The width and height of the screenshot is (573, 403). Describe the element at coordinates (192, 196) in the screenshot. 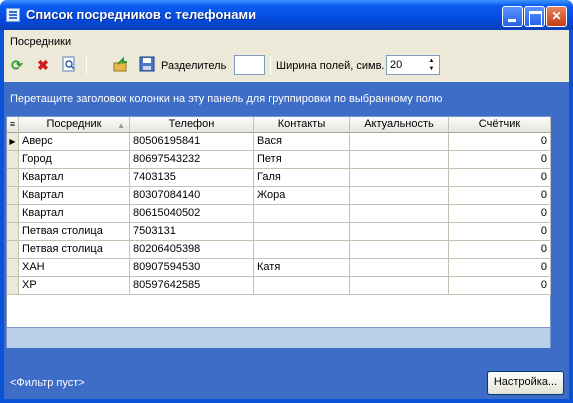

I see `cell-telefon: 80307084140` at that location.